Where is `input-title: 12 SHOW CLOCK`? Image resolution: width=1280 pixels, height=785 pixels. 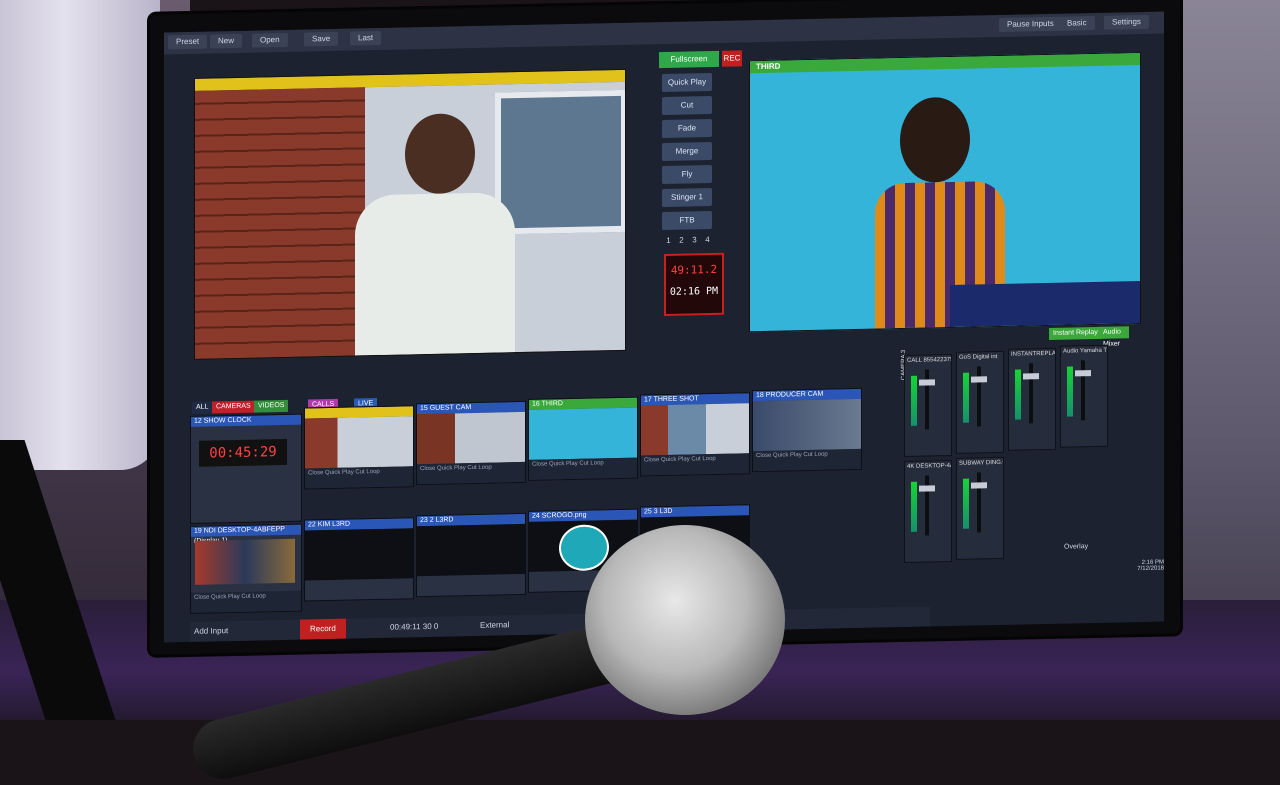
input-title: 12 SHOW CLOCK is located at coordinates (246, 420).